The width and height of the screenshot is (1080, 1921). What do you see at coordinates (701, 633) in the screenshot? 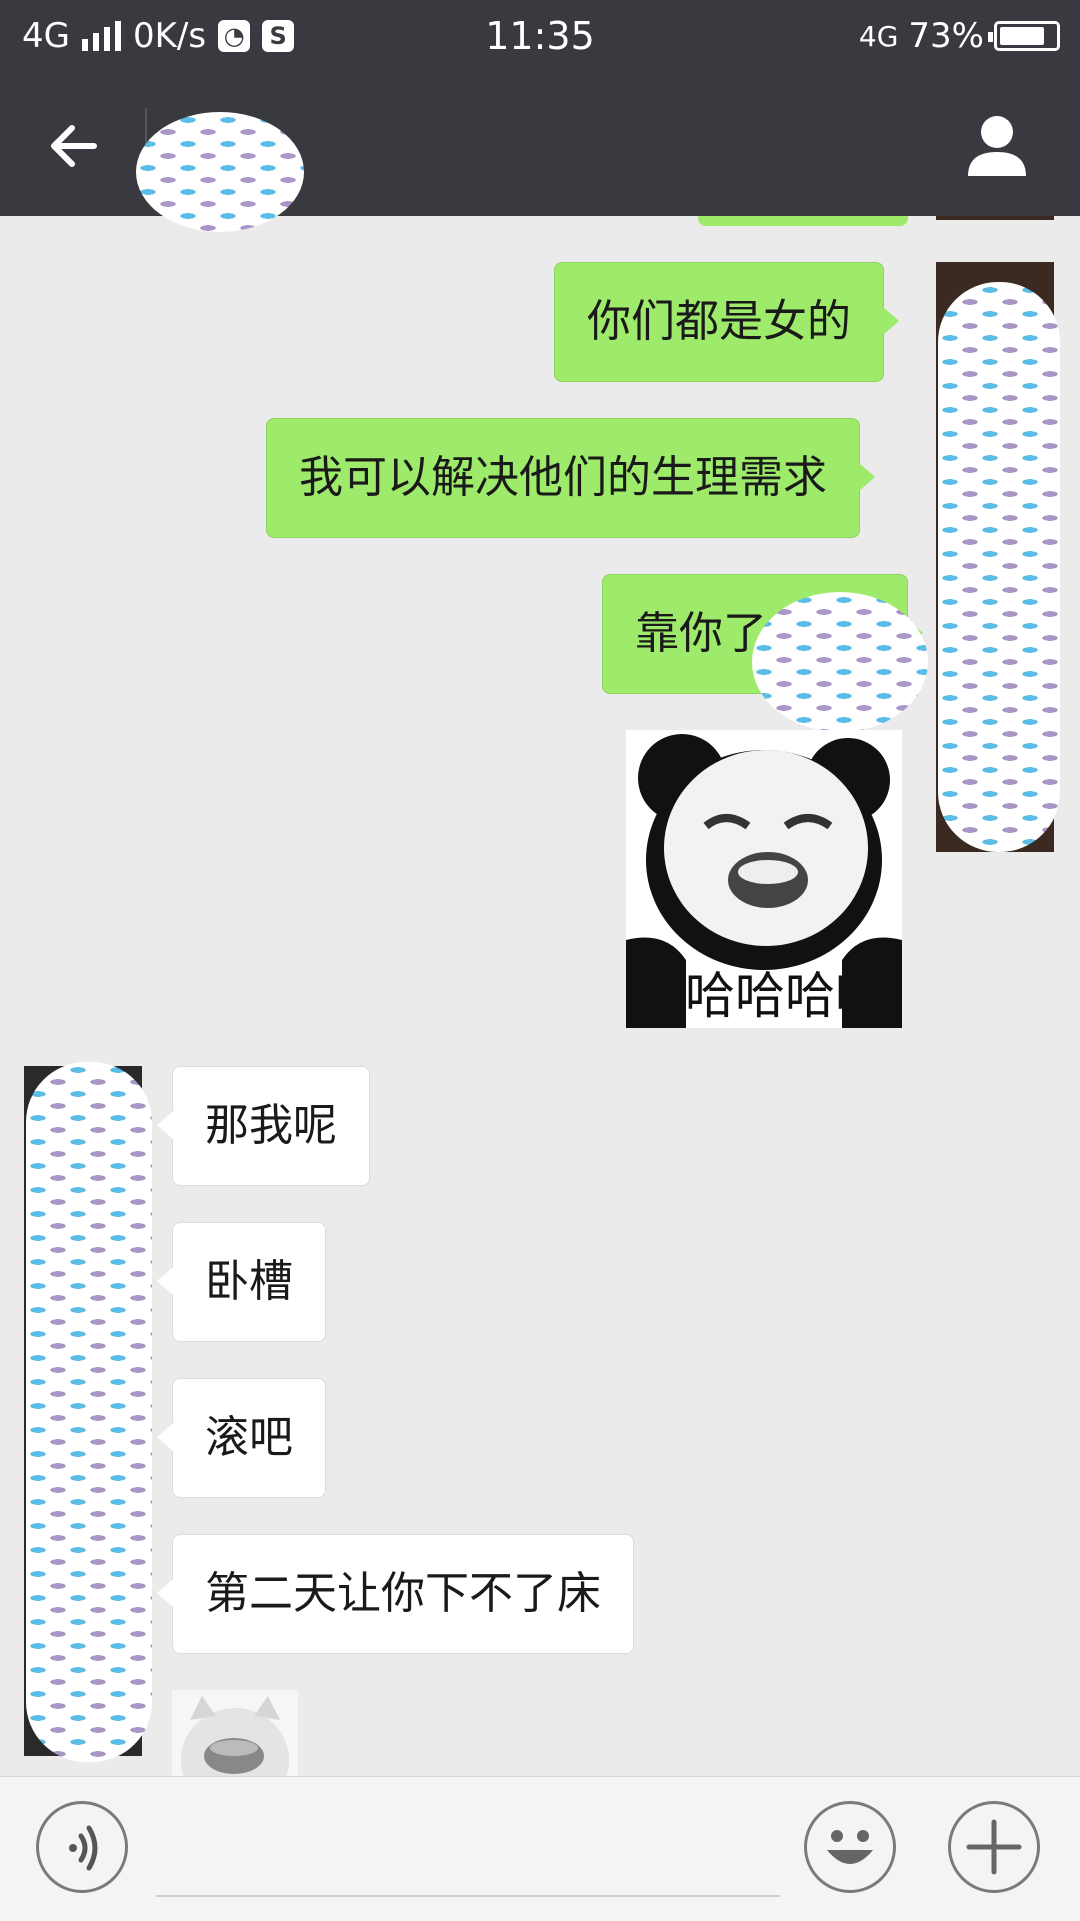
I see `message-text: 靠你了` at bounding box center [701, 633].